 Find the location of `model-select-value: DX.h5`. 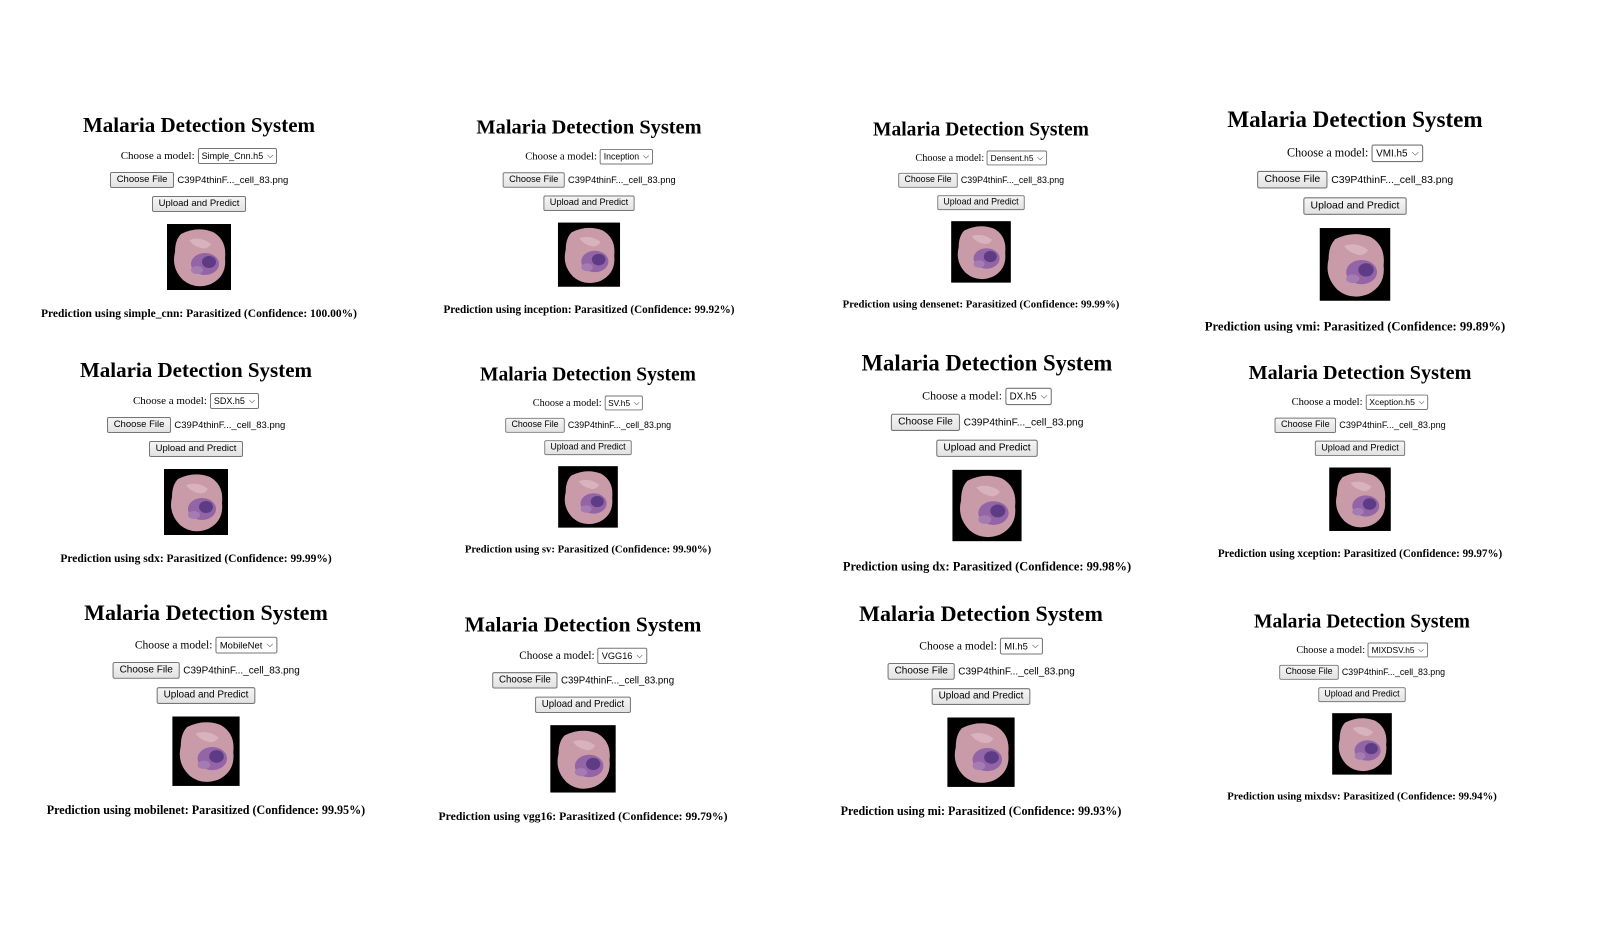

model-select-value: DX.h5 is located at coordinates (1023, 396).